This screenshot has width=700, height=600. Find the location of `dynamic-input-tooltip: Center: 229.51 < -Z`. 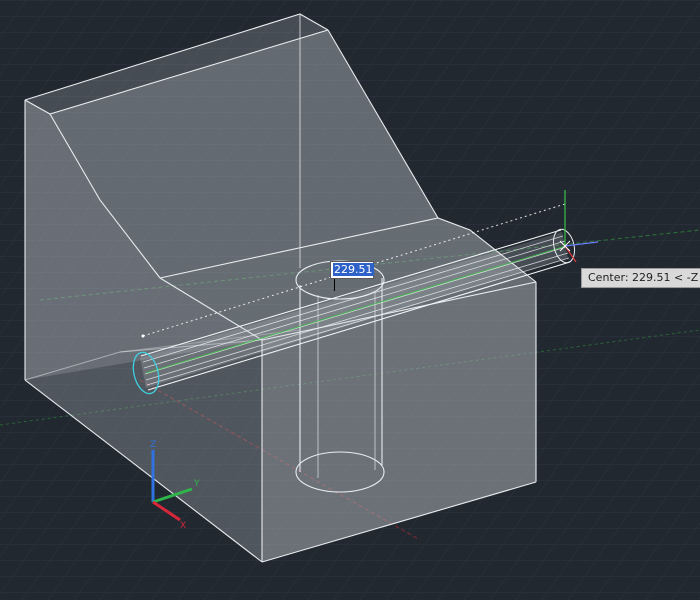

dynamic-input-tooltip: Center: 229.51 < -Z is located at coordinates (640, 278).